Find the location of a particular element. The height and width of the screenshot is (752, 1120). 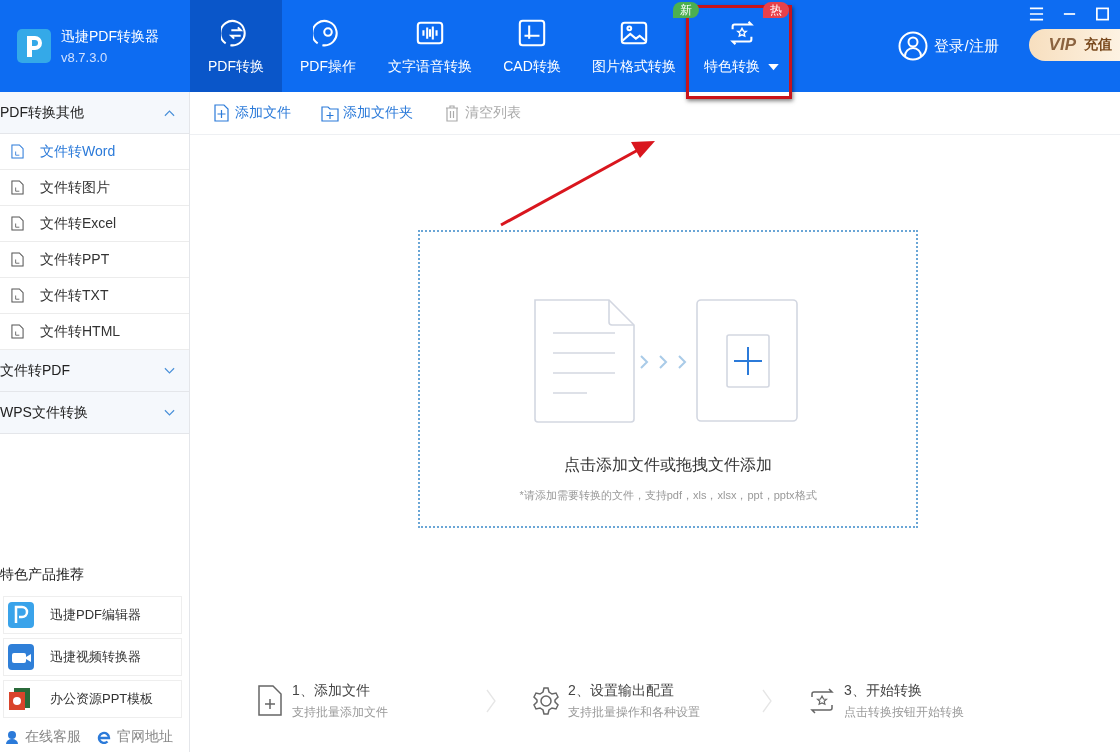

nav-tab: 文字语音转换 is located at coordinates (430, 46).